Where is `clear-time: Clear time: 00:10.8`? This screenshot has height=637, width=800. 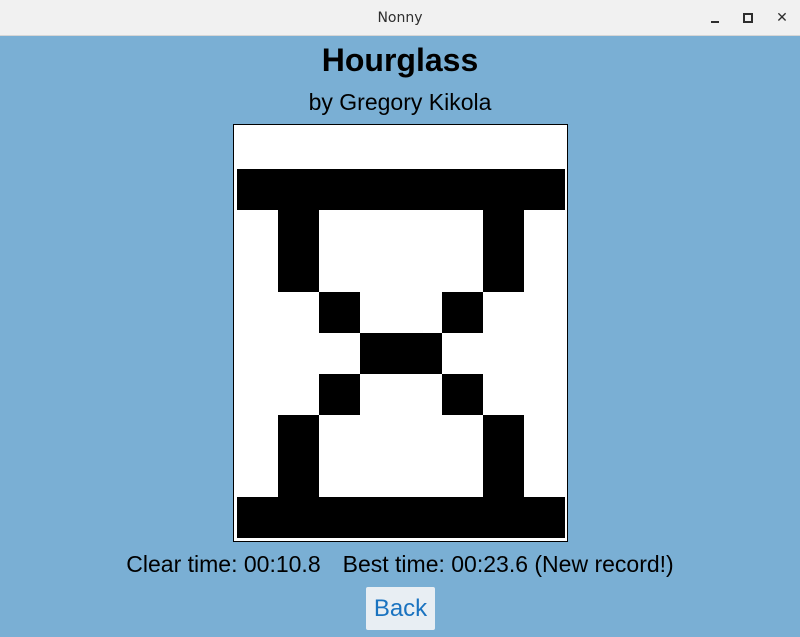 clear-time: Clear time: 00:10.8 is located at coordinates (223, 564).